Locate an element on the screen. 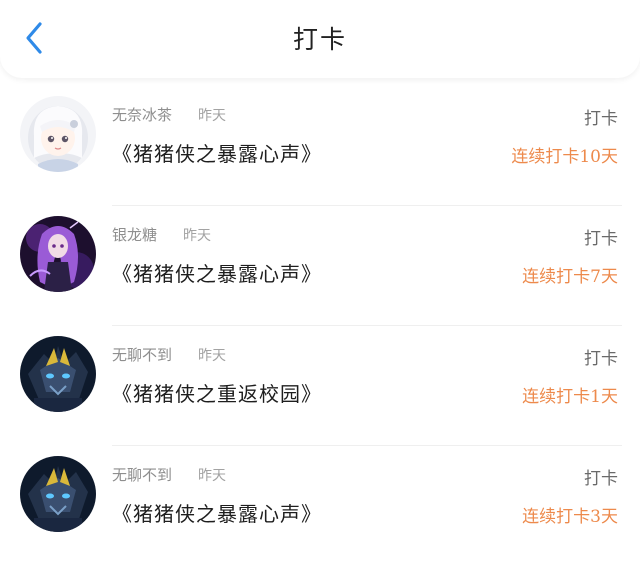 The width and height of the screenshot is (640, 566). streak-text: 连续打卡7天 is located at coordinates (570, 277).